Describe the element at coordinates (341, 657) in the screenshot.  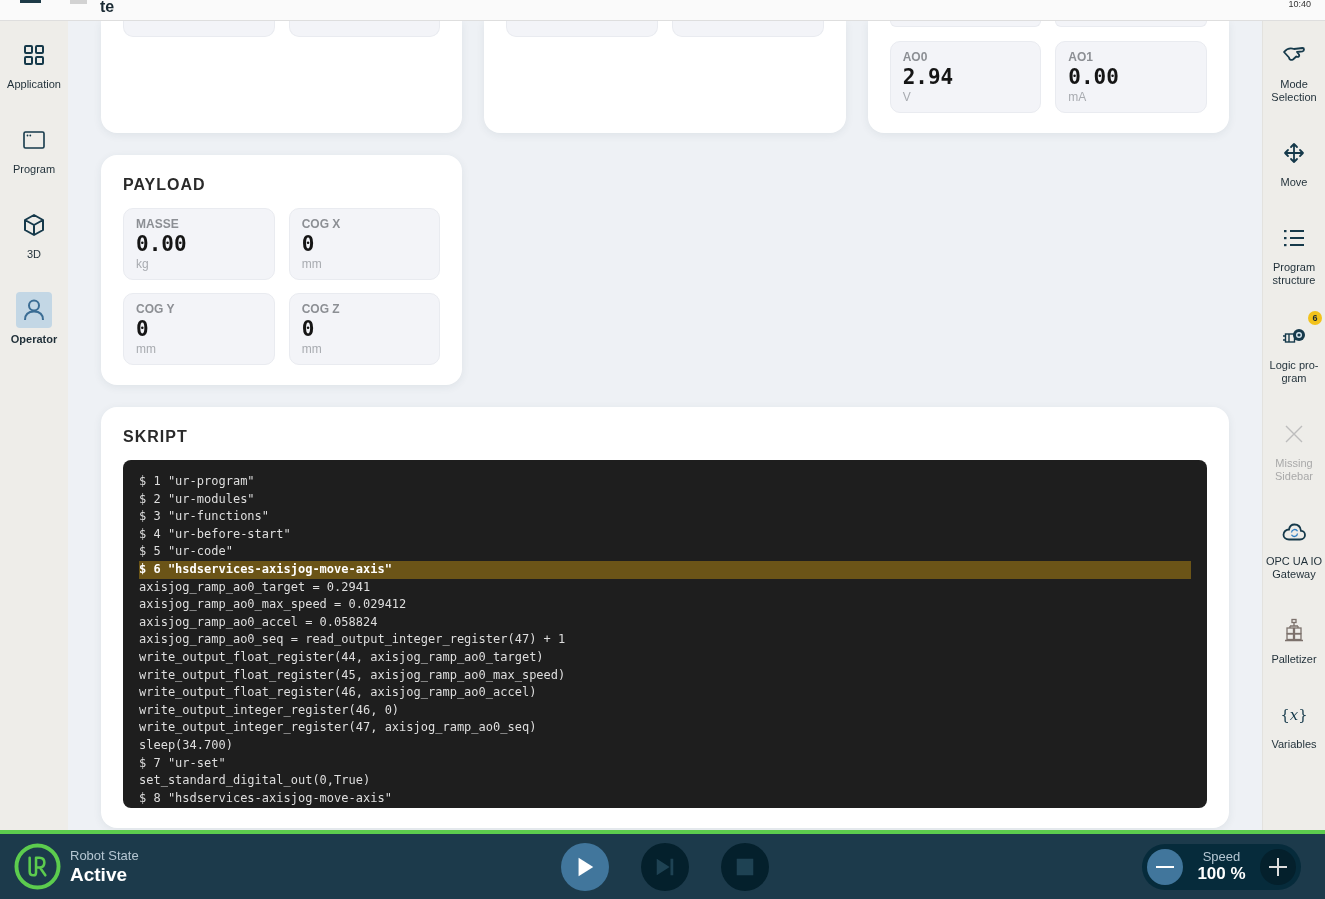
I see `code-line: write_output_float_register(44, axisjog_ramp_ao0_target)` at that location.